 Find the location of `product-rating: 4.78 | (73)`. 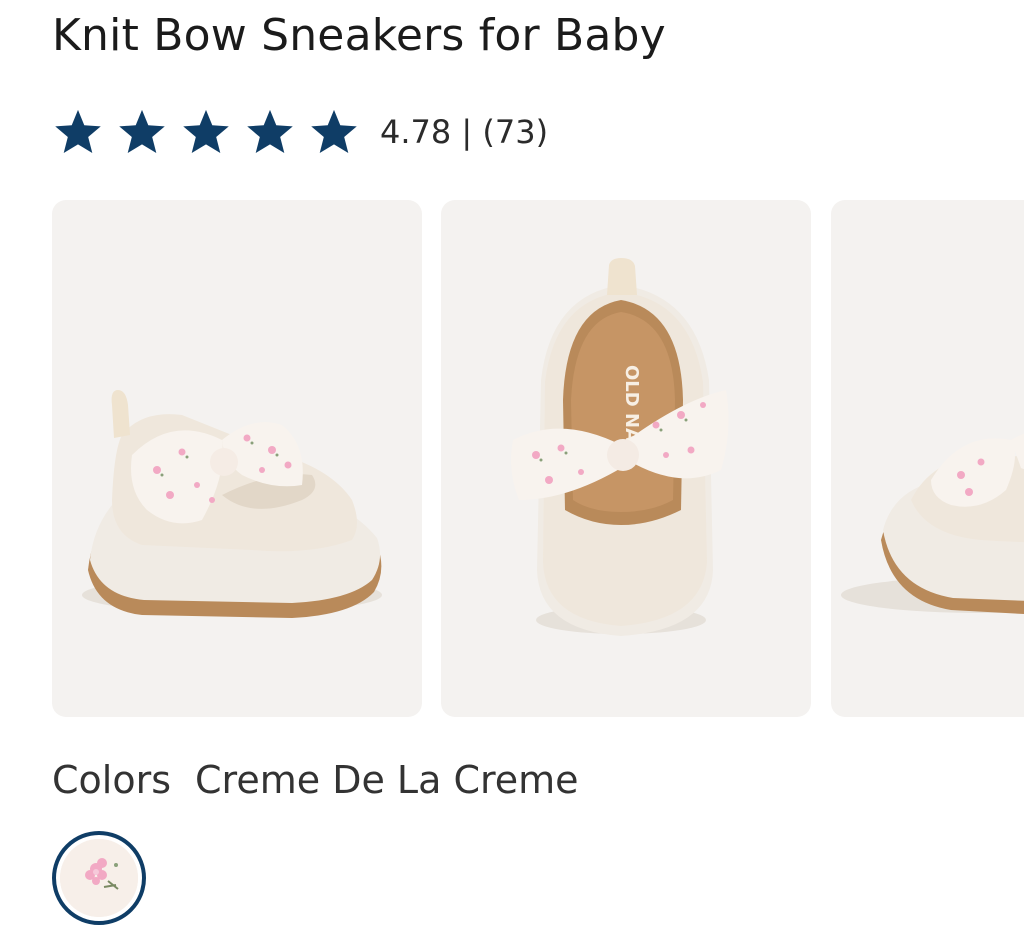

product-rating: 4.78 | (73) is located at coordinates (300, 132).